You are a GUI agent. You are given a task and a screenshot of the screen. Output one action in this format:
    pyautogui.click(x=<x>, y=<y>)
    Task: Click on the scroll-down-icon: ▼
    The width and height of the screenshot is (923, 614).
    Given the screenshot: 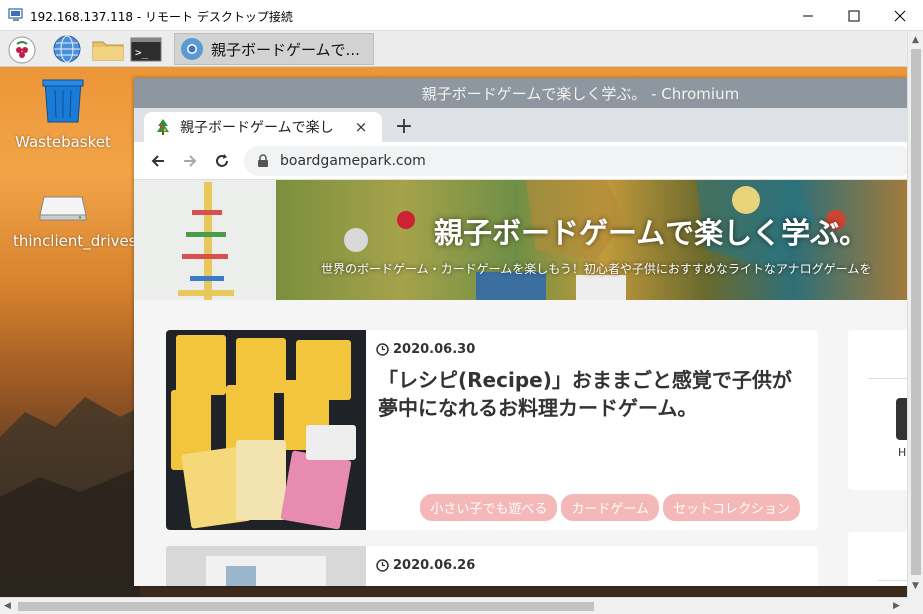 What is the action you would take?
    pyautogui.click(x=915, y=586)
    